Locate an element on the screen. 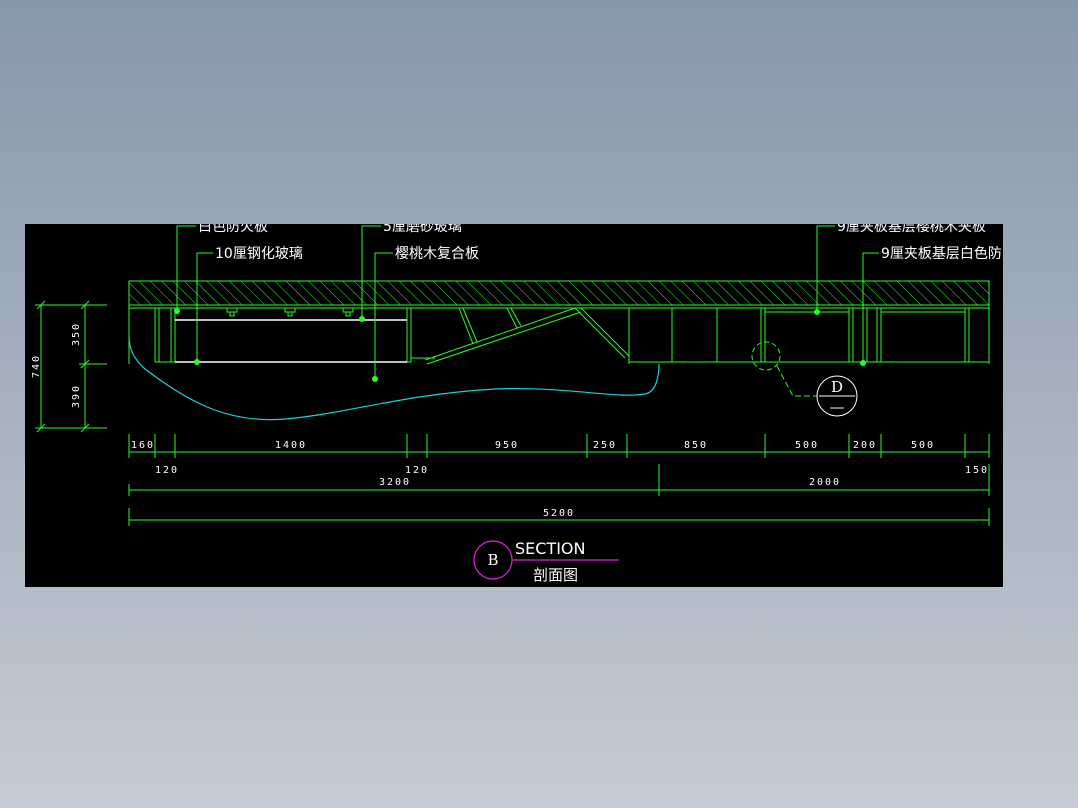 The width and height of the screenshot is (1078, 808). callout-ply-white: 9厘夹板基层白色防火板 is located at coordinates (942, 253).